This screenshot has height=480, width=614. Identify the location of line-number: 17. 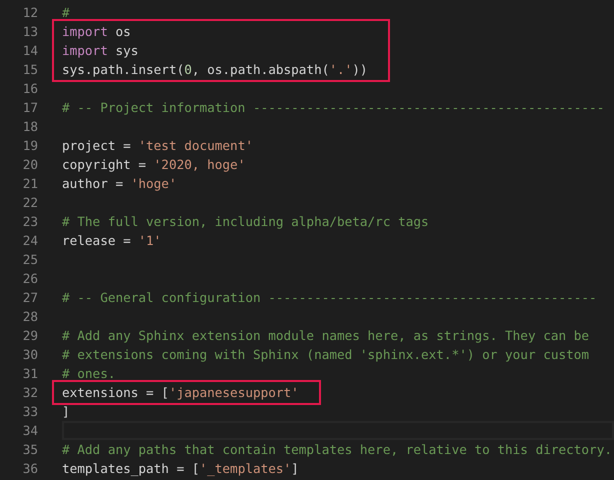
(30, 108).